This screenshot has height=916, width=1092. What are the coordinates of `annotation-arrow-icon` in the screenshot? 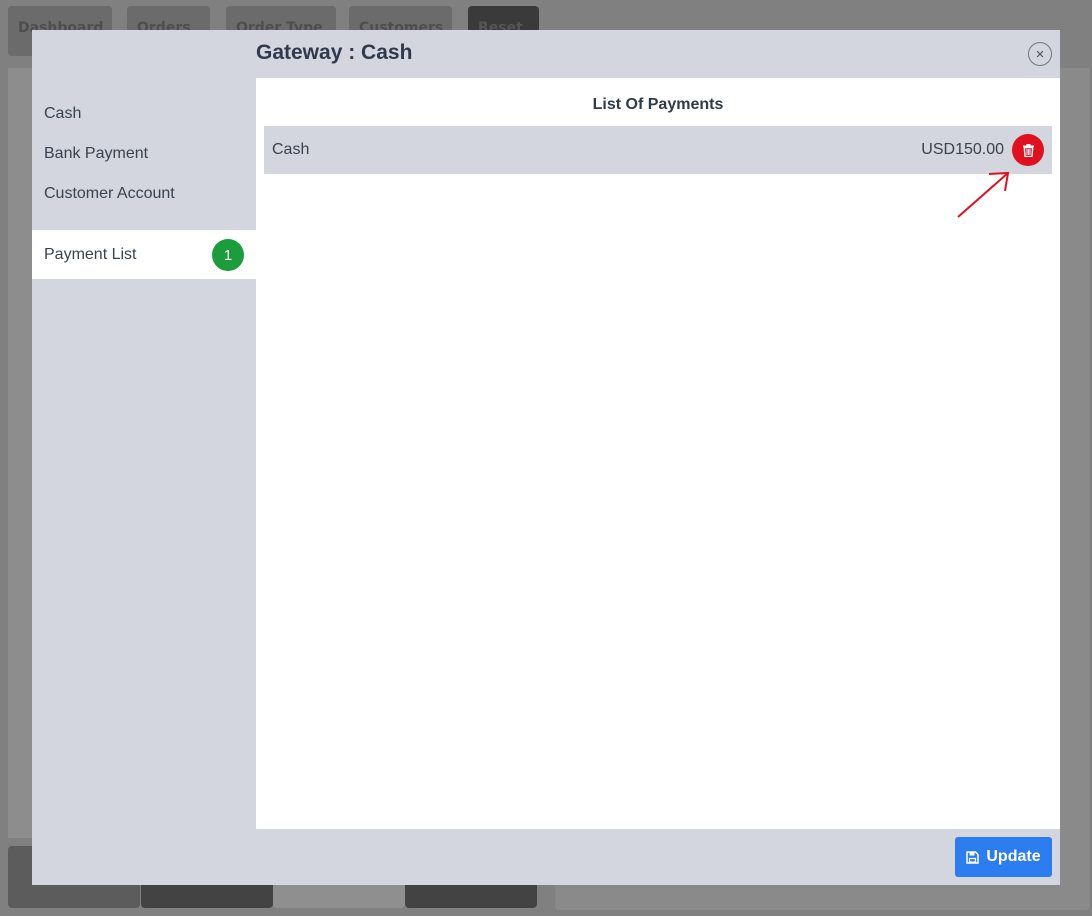 It's located at (983, 194).